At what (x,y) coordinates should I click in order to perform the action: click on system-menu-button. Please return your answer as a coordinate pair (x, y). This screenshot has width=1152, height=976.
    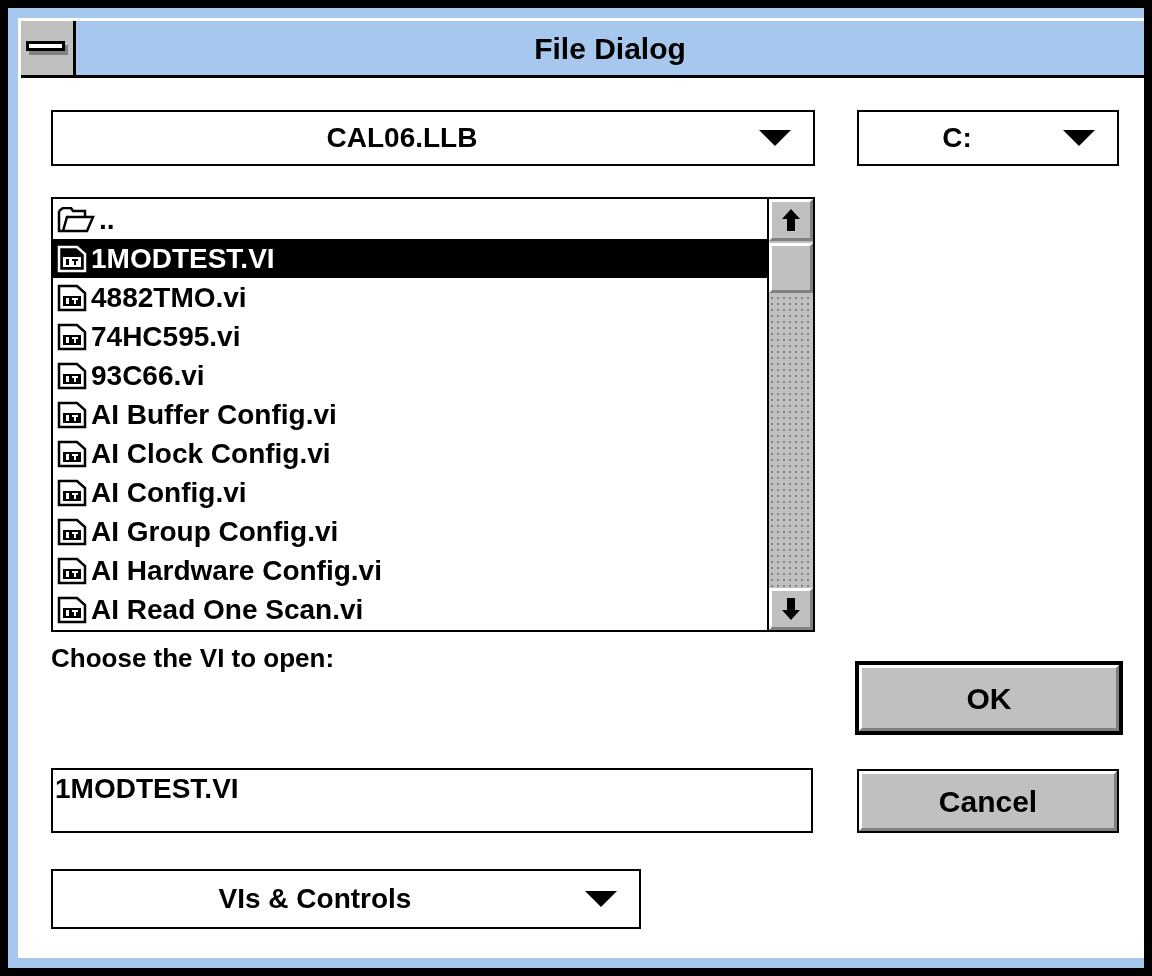
    Looking at the image, I should click on (48, 48).